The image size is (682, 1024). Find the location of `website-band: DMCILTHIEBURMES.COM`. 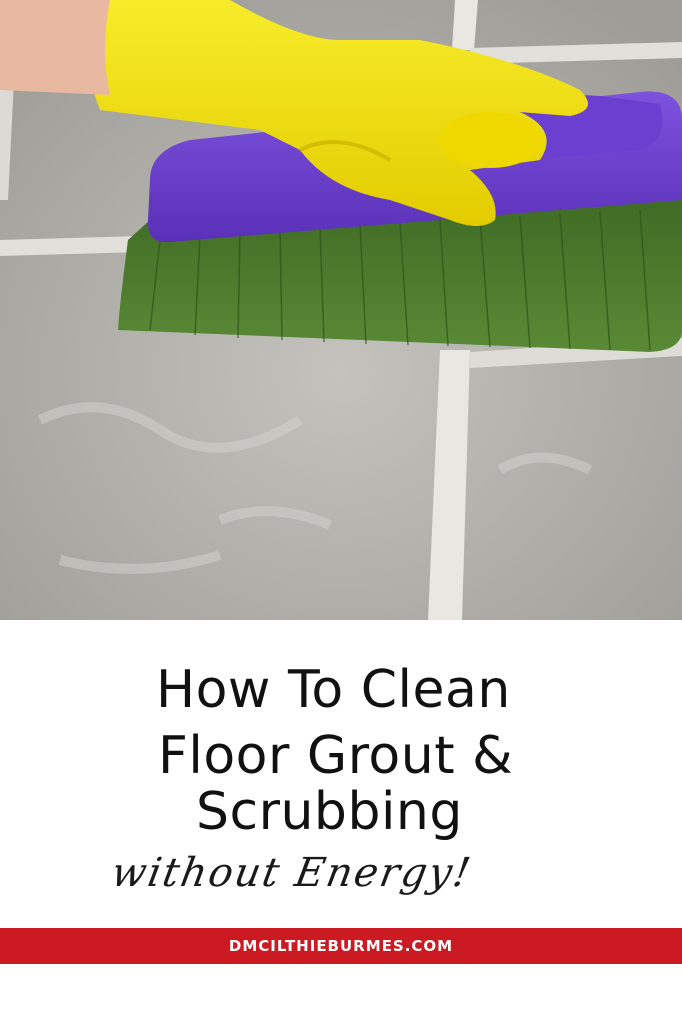

website-band: DMCILTHIEBURMES.COM is located at coordinates (341, 946).